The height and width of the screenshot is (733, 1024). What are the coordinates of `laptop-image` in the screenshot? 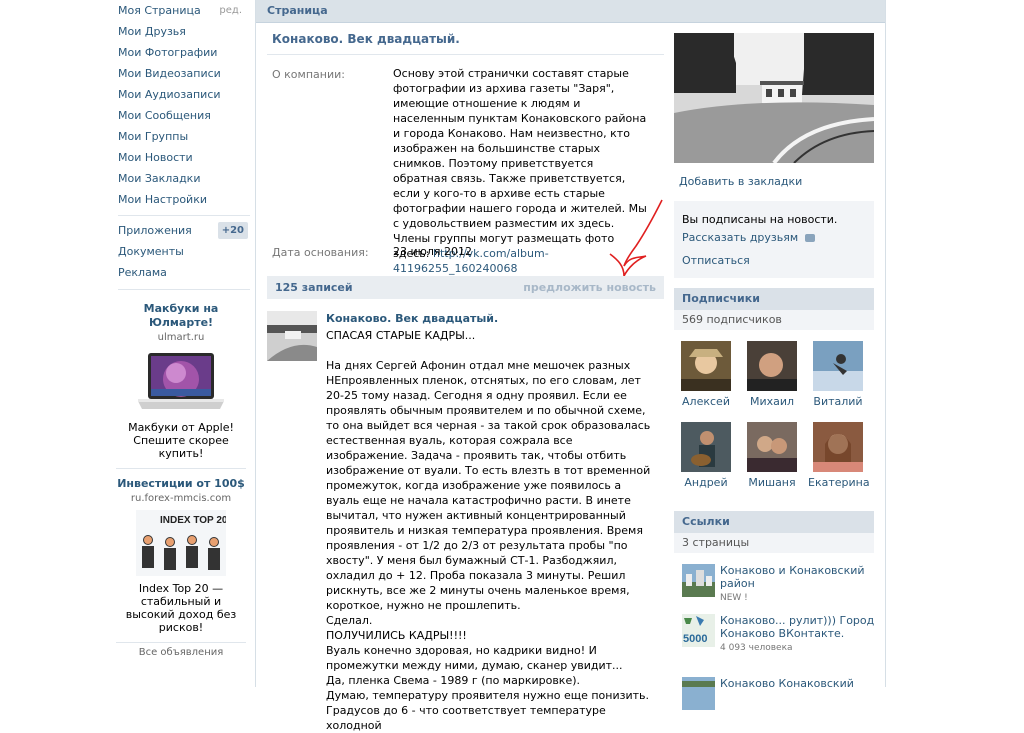 It's located at (181, 383).